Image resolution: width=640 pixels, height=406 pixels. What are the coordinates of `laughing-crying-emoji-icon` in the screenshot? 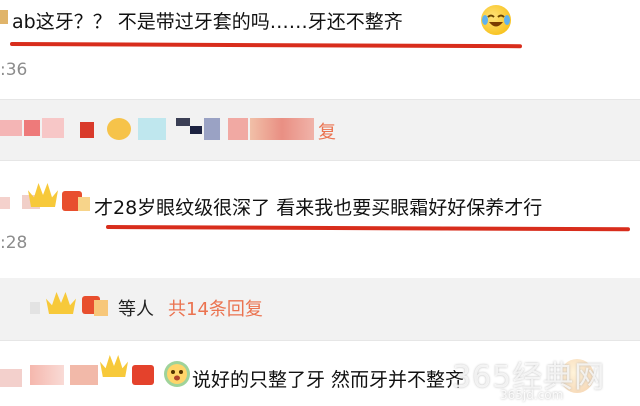 It's located at (496, 20).